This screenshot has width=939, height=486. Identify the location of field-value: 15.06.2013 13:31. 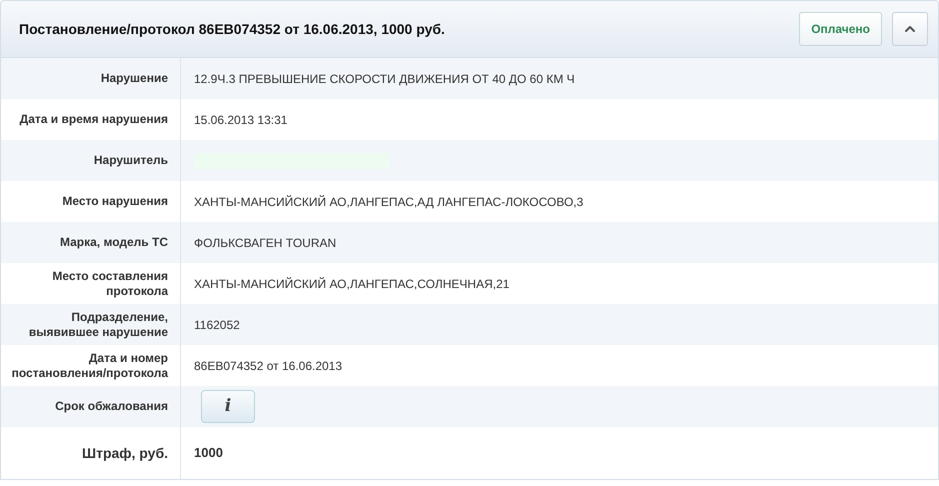
(241, 120).